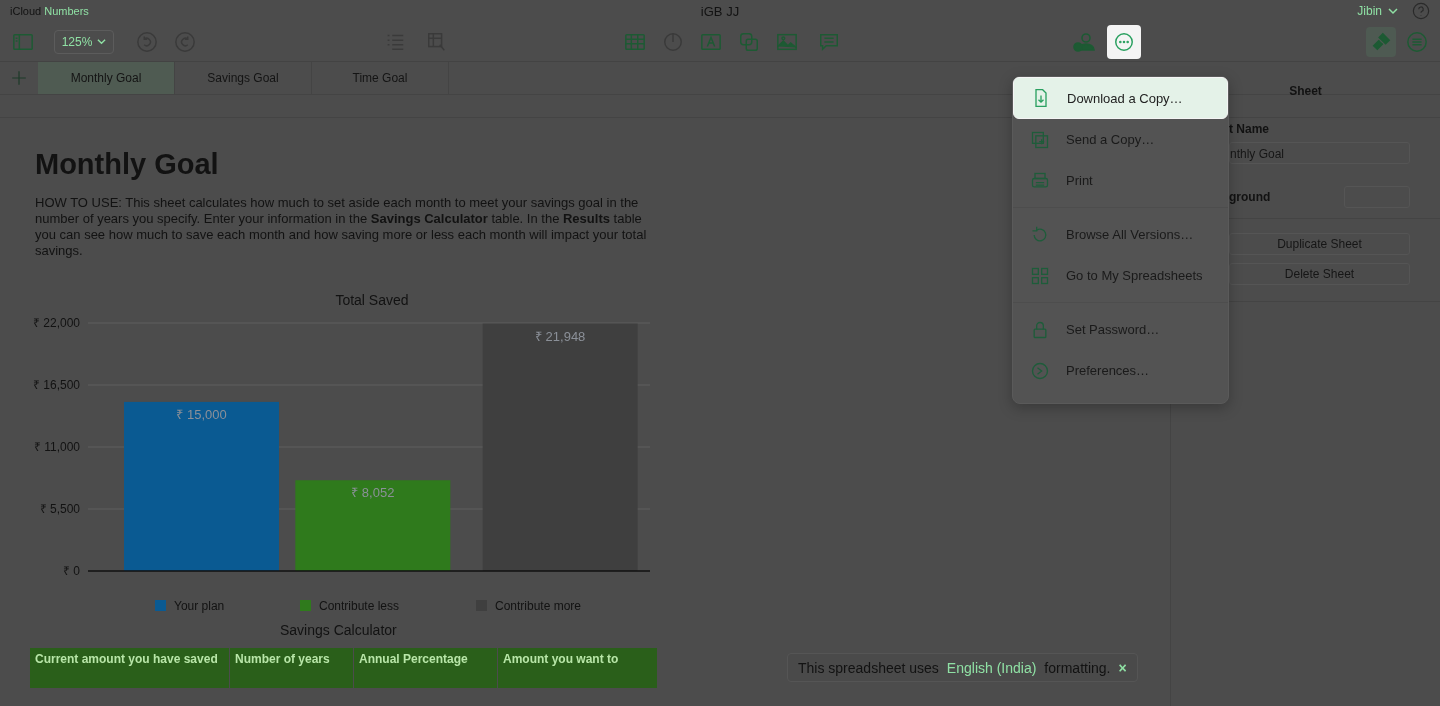 The image size is (1440, 706). I want to click on sheet-tab: Savings Goal, so click(243, 78).